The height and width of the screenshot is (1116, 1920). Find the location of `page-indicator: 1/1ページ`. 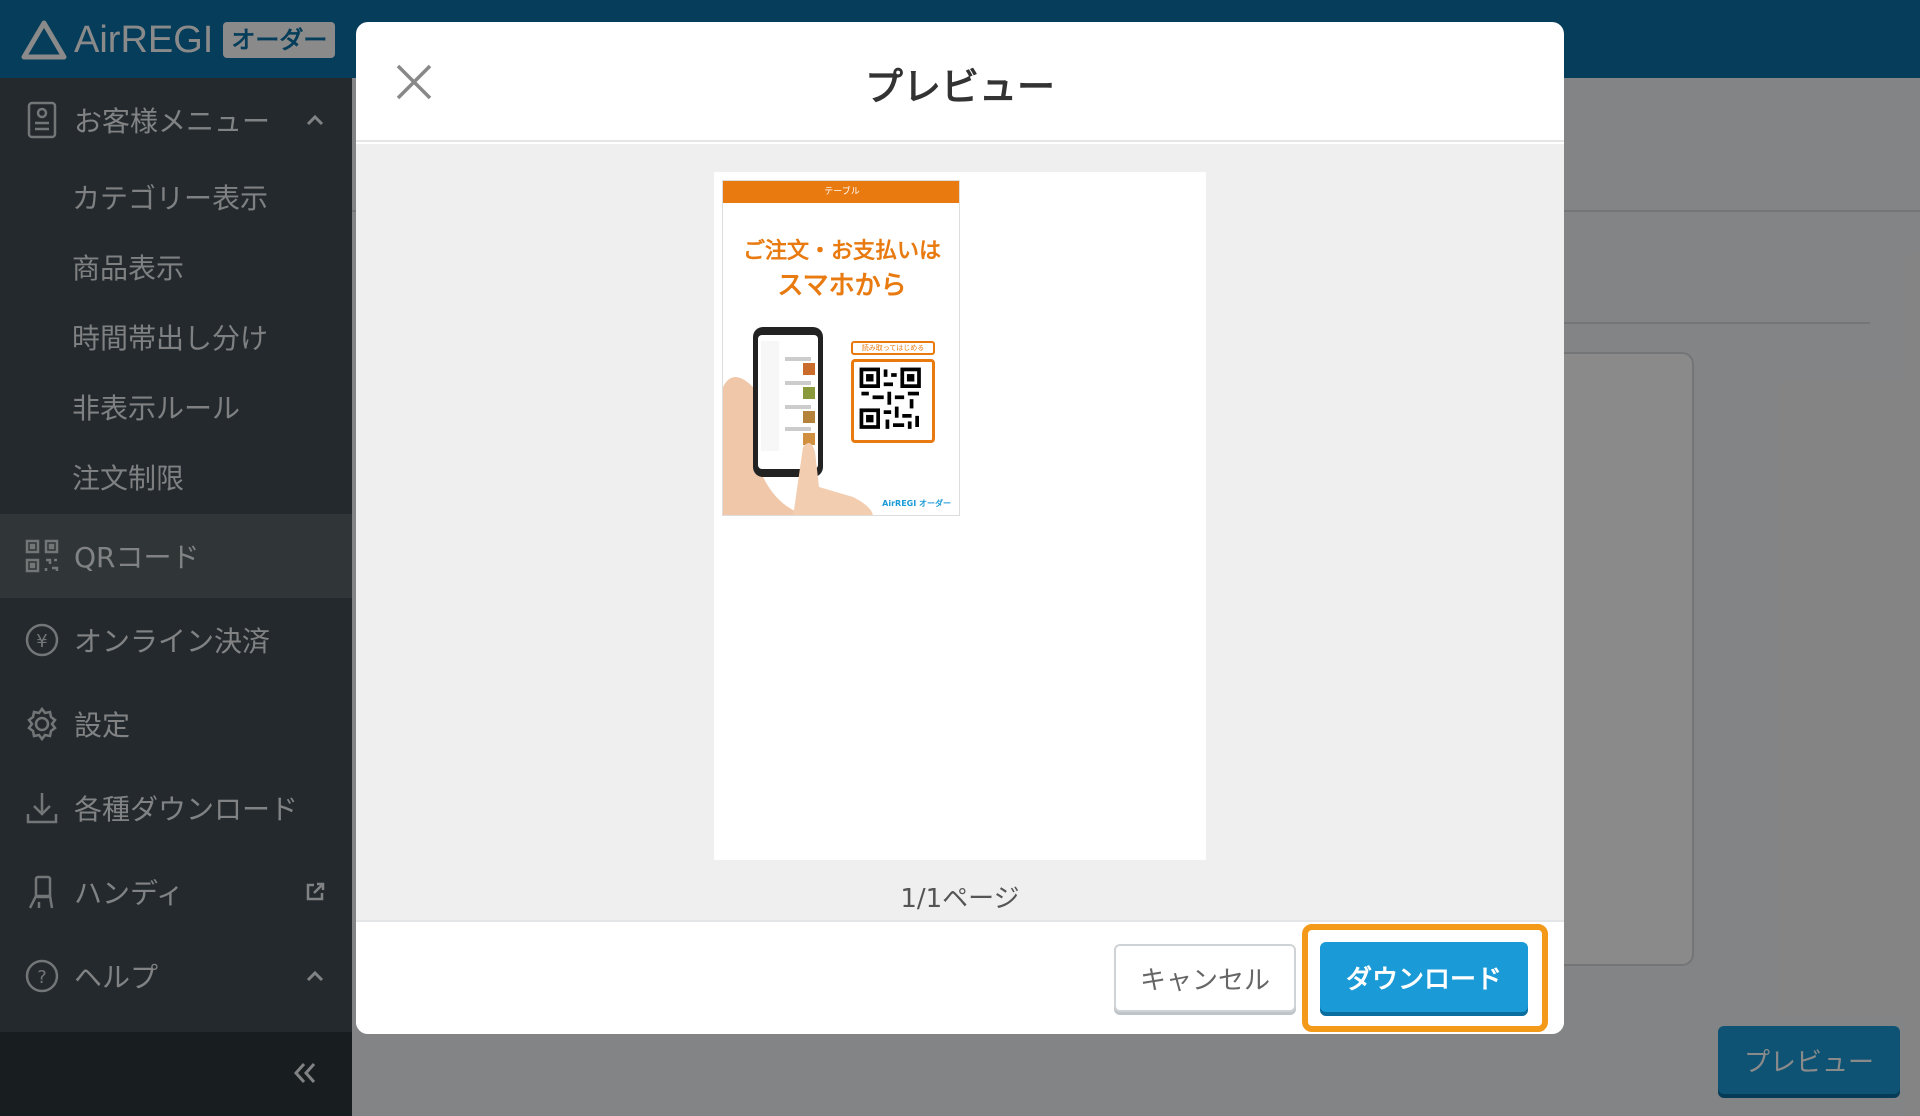

page-indicator: 1/1ページ is located at coordinates (960, 899).